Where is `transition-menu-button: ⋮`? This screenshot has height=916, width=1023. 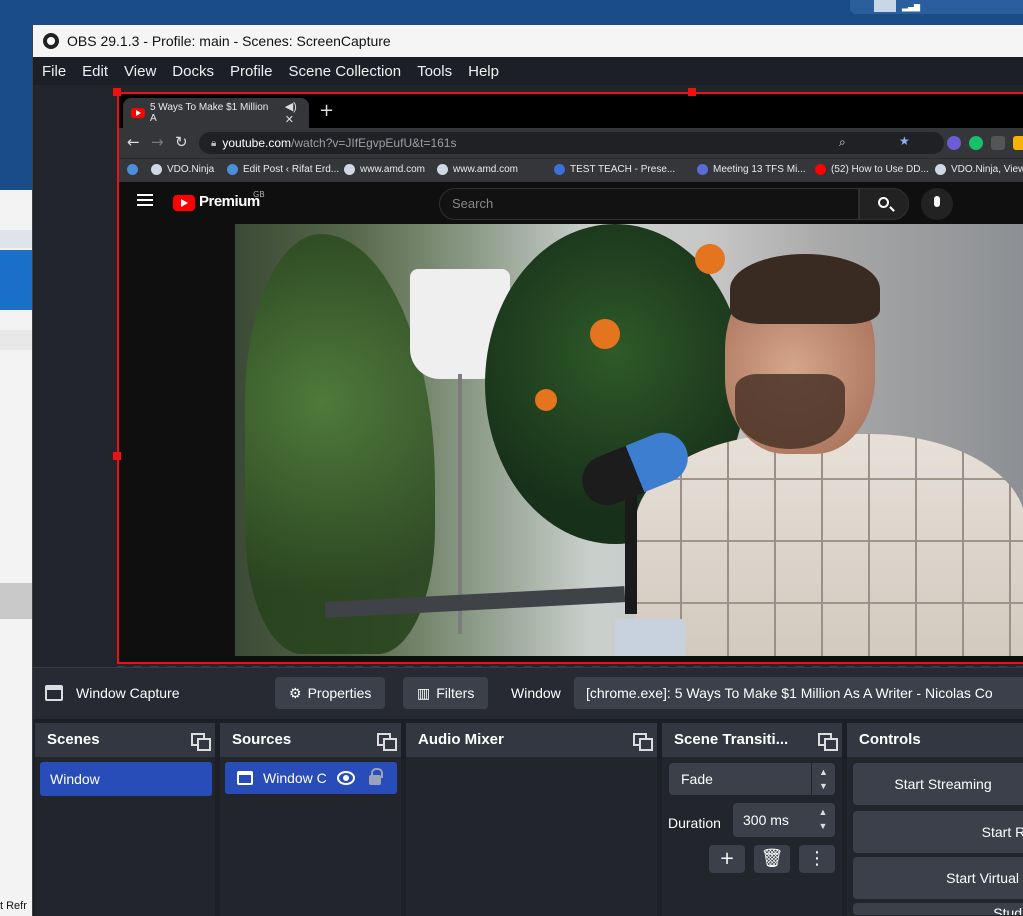 transition-menu-button: ⋮ is located at coordinates (817, 859).